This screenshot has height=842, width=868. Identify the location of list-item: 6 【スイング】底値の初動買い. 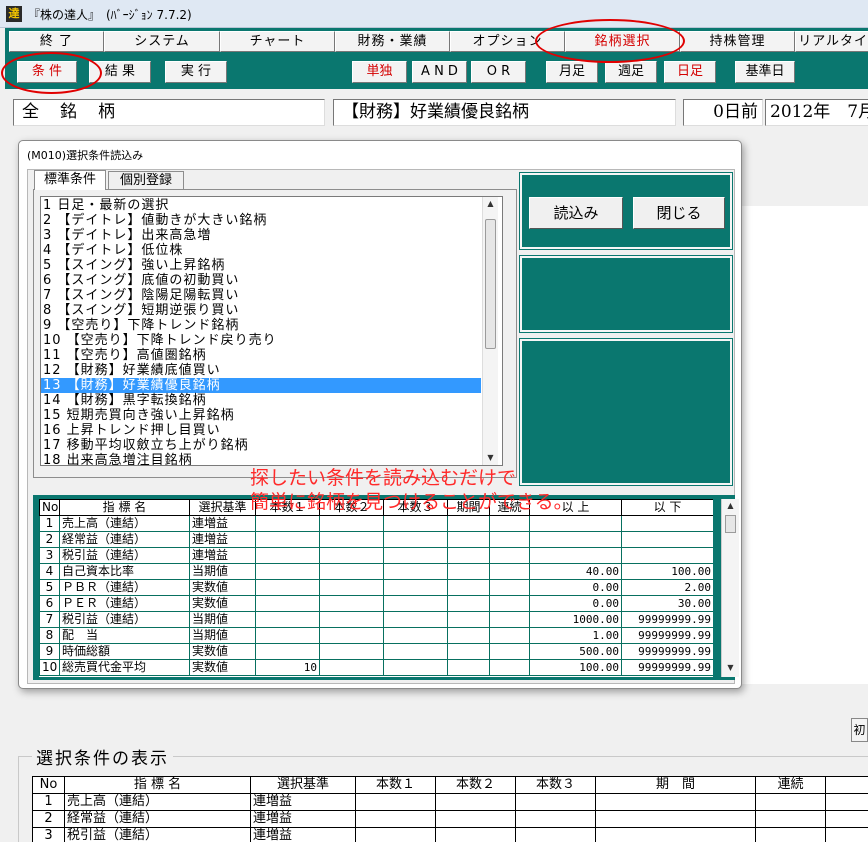
(261, 280).